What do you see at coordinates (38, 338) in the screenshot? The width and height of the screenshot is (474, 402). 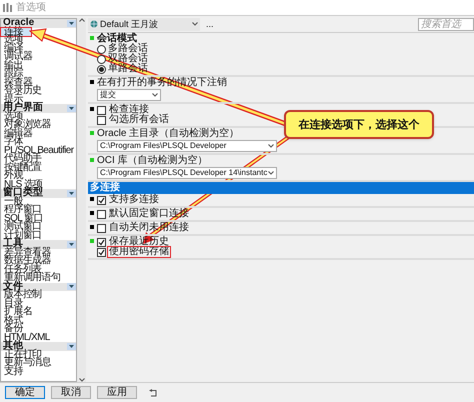 I see `sidebar-item: HTML/XML` at bounding box center [38, 338].